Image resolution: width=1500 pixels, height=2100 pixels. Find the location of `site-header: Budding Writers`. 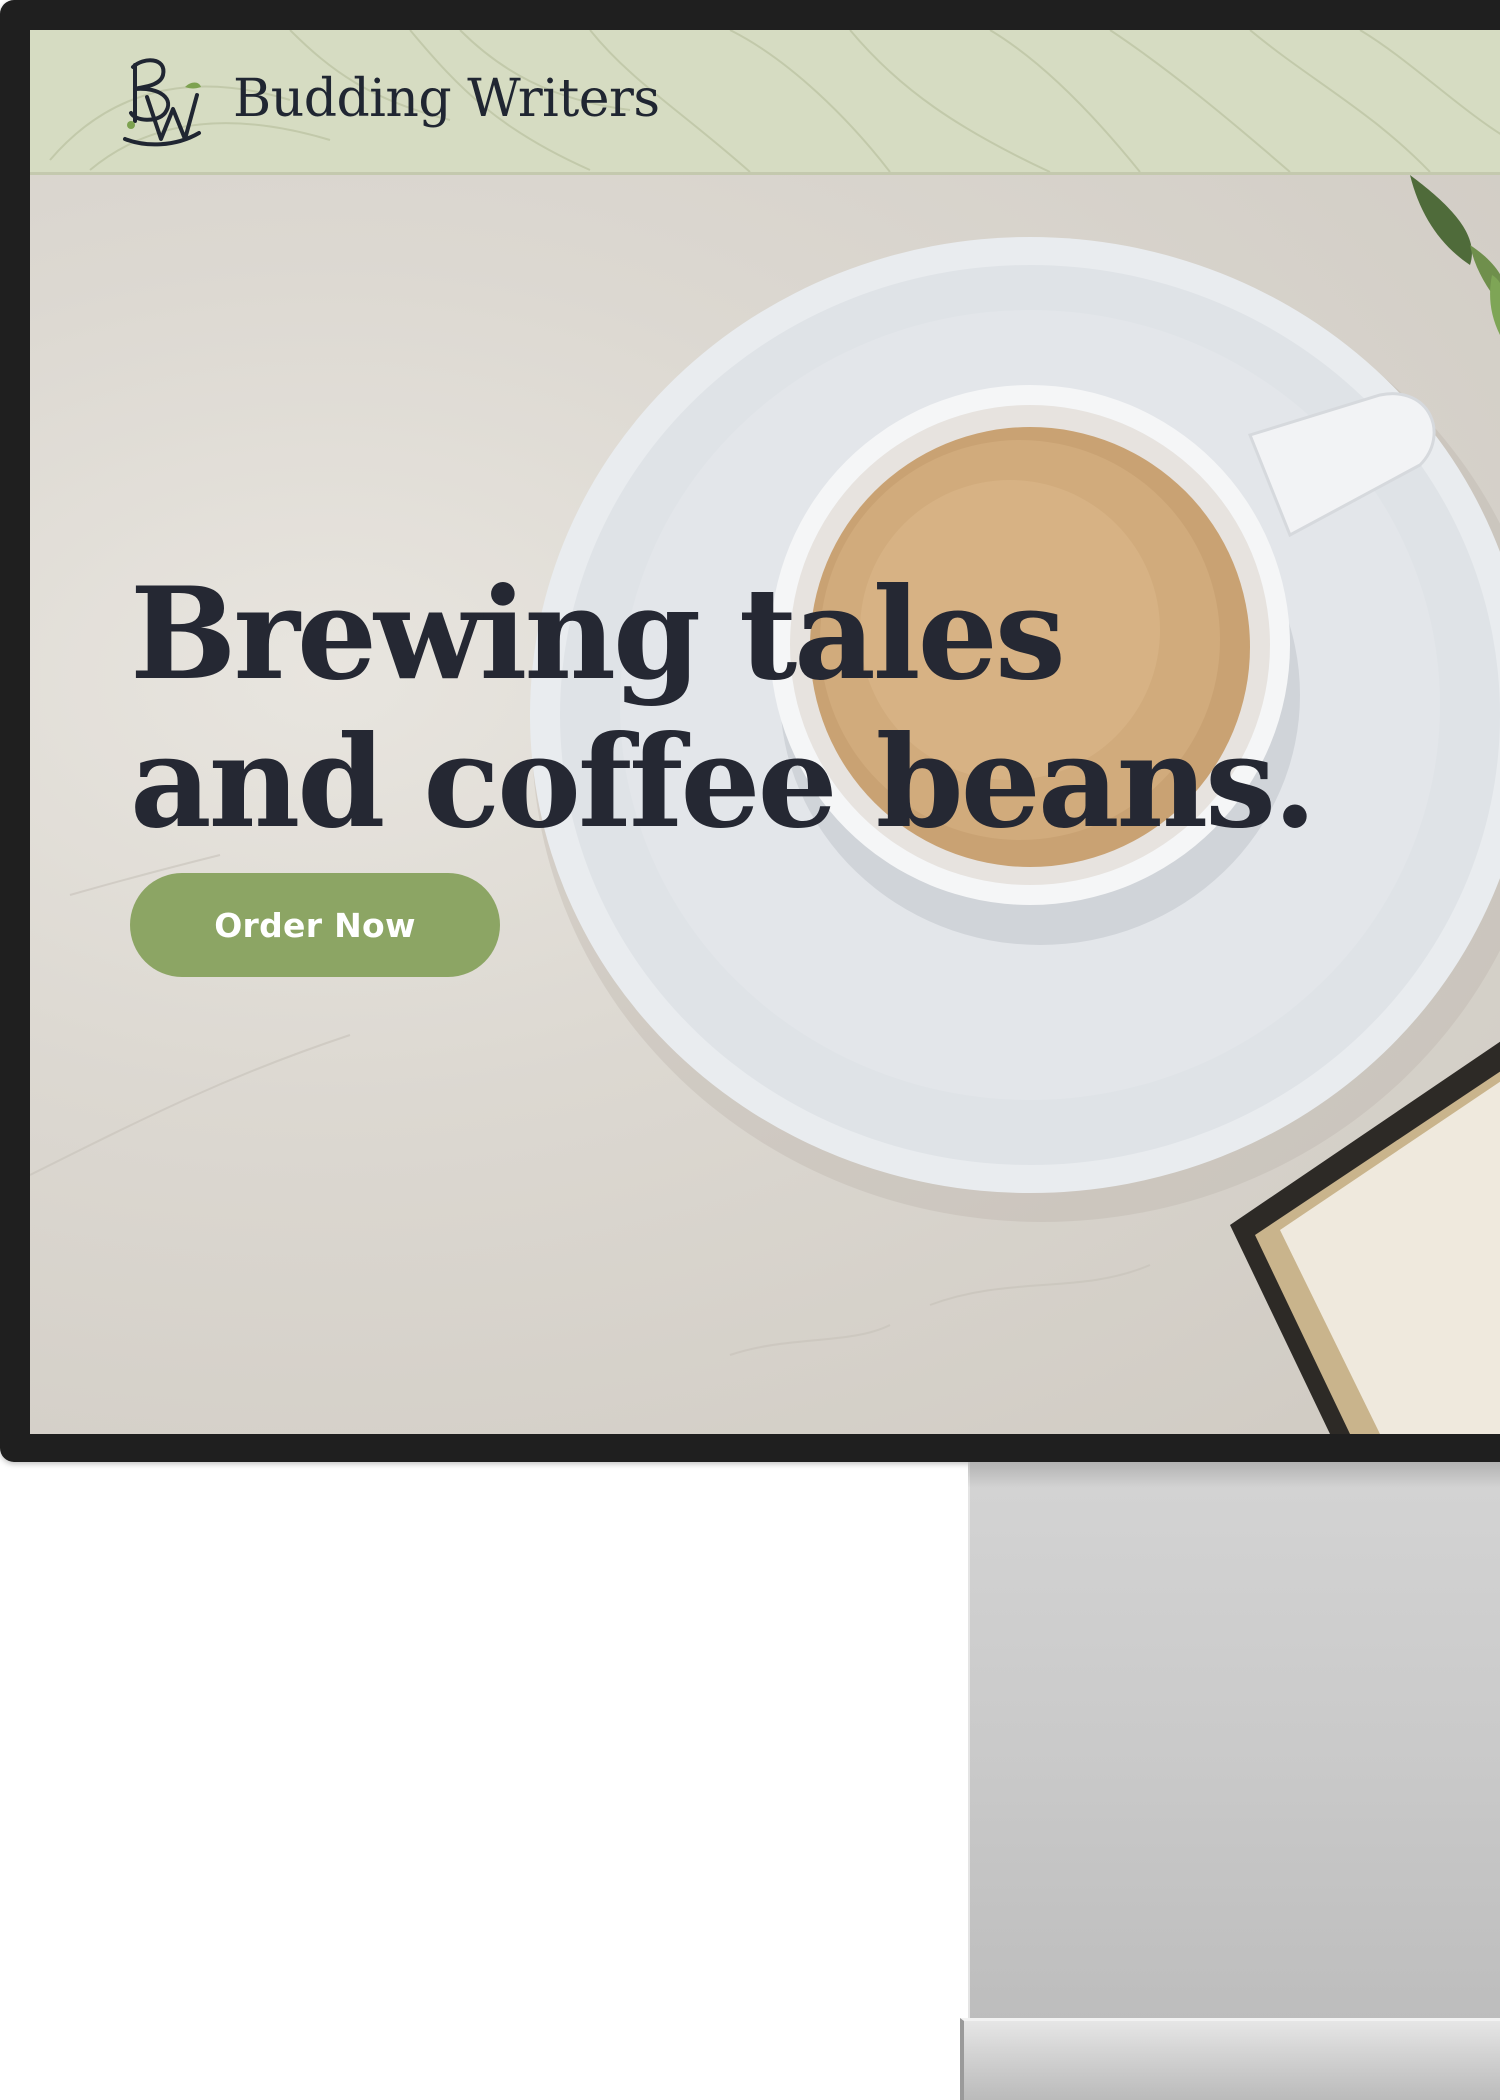

site-header: Budding Writers is located at coordinates (765, 102).